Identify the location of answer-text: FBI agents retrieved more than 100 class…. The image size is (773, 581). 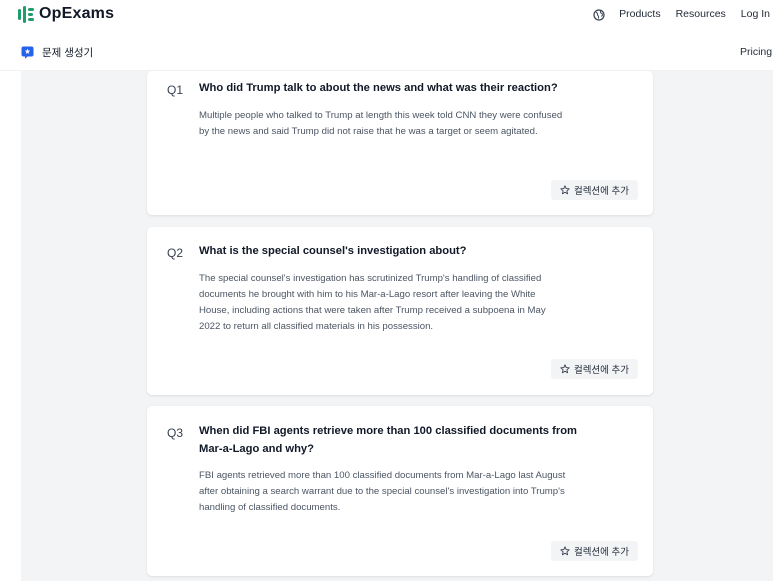
(382, 491).